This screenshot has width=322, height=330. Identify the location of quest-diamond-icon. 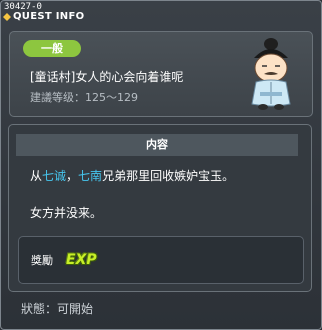
(7, 17).